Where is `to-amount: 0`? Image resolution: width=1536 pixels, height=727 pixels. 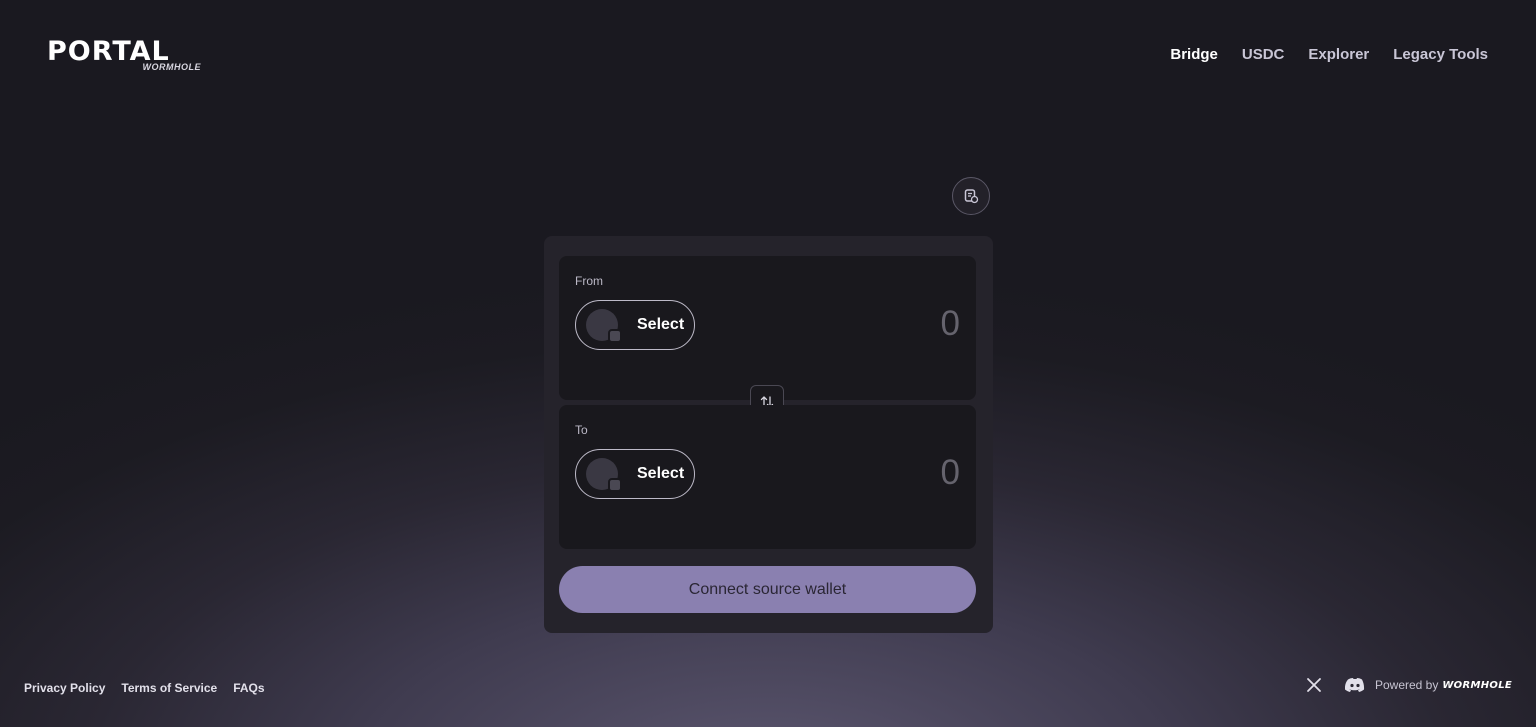
to-amount: 0 is located at coordinates (950, 472).